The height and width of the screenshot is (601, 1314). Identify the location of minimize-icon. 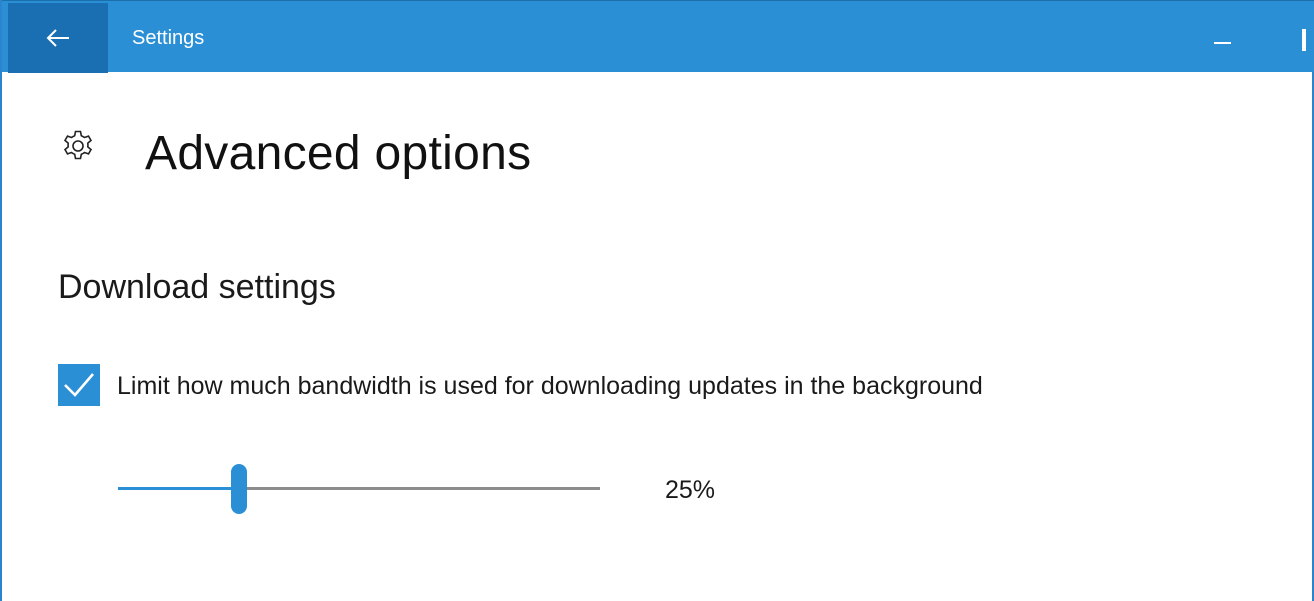
(1222, 43).